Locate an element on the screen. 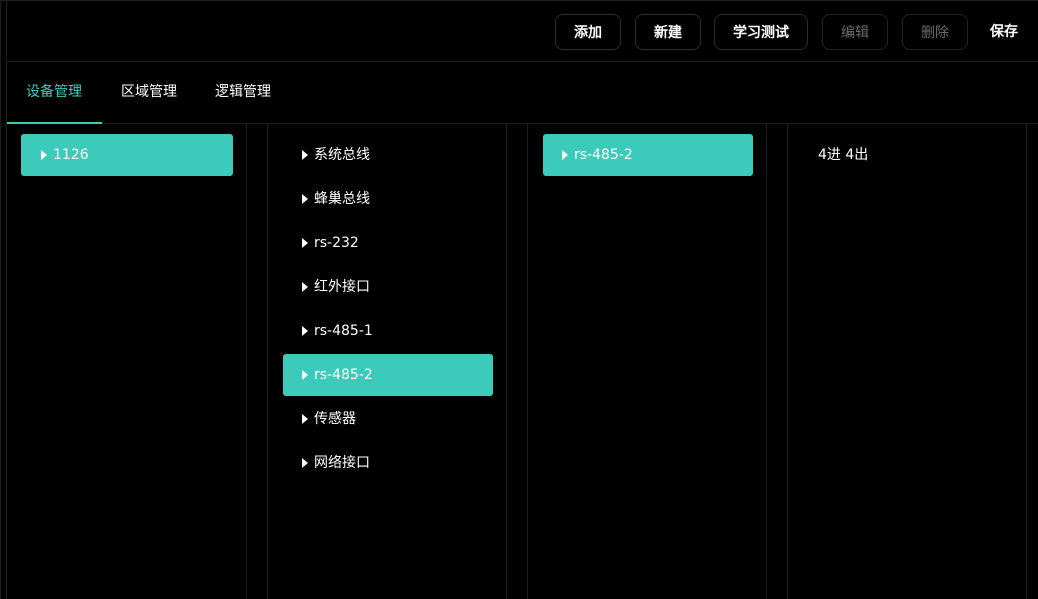  interface-item-rs-485-1: rs-485-1 is located at coordinates (388, 331).